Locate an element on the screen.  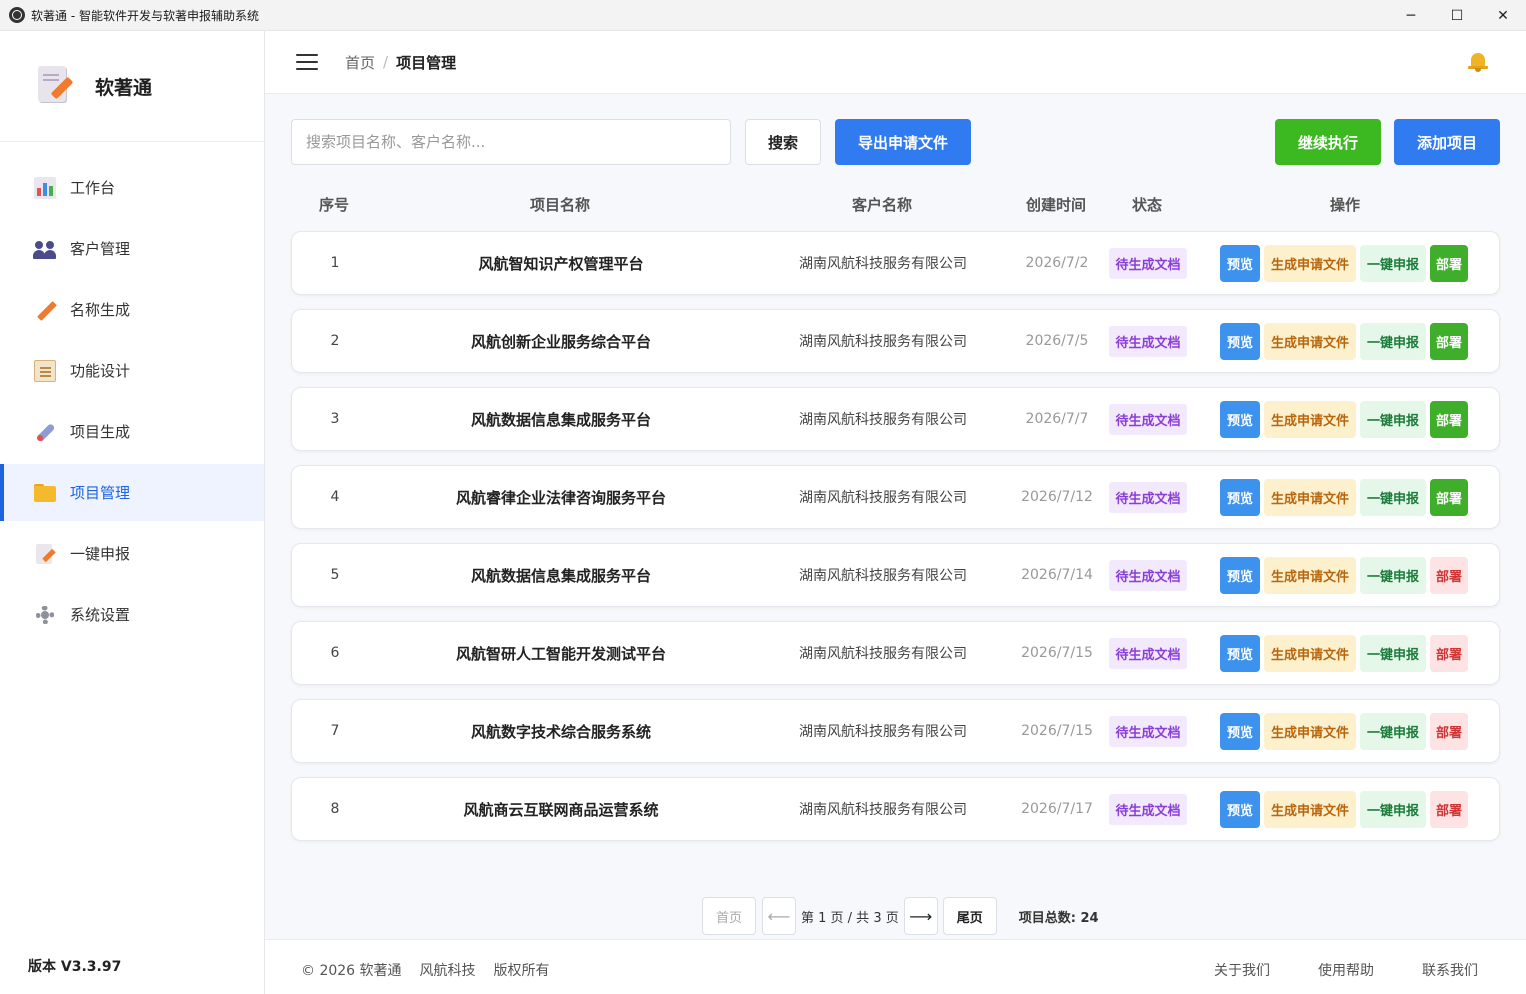
add-project-button: 添加项目 is located at coordinates (1447, 142).